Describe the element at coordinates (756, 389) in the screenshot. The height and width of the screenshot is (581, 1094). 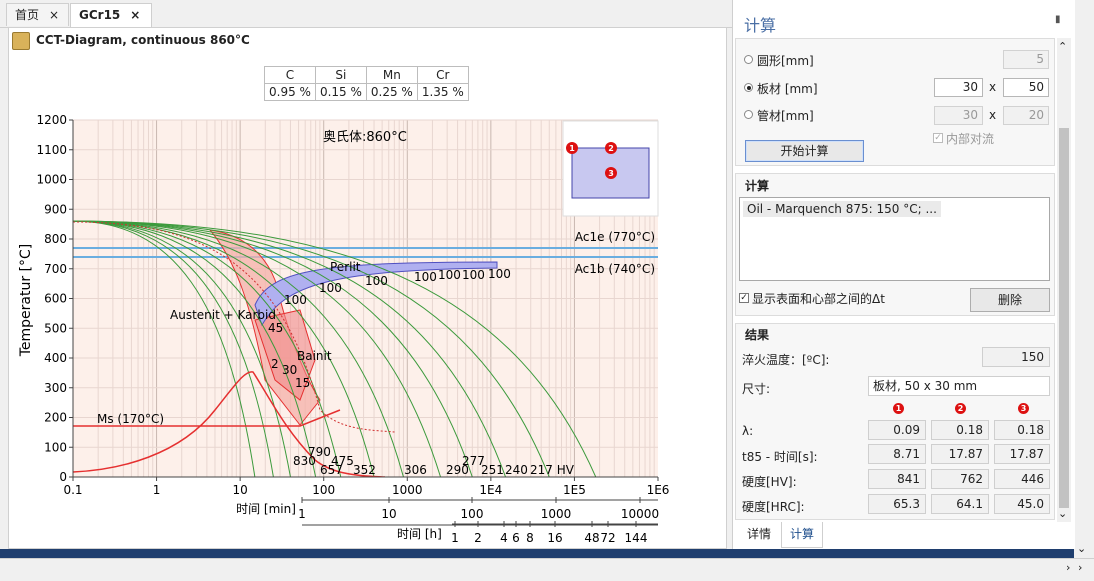
I see `size-label: 尺寸:` at that location.